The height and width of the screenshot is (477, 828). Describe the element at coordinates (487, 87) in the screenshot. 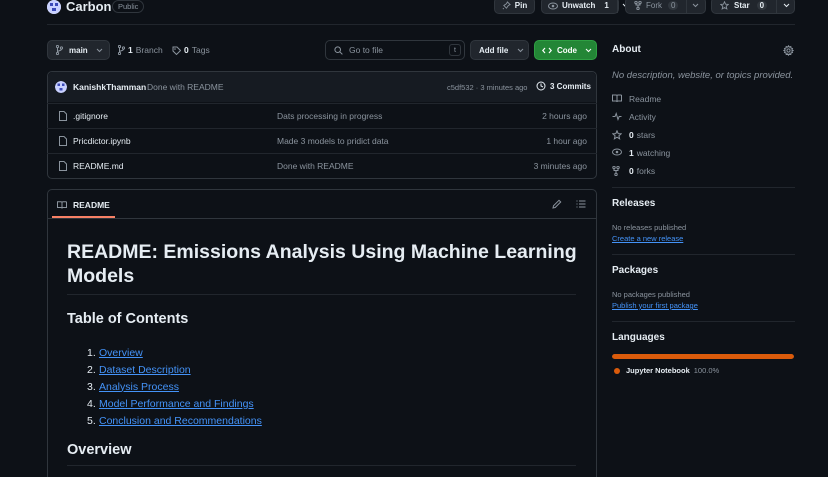

I see `commit-hash-time: c5df532 · 3 minutes ago` at that location.